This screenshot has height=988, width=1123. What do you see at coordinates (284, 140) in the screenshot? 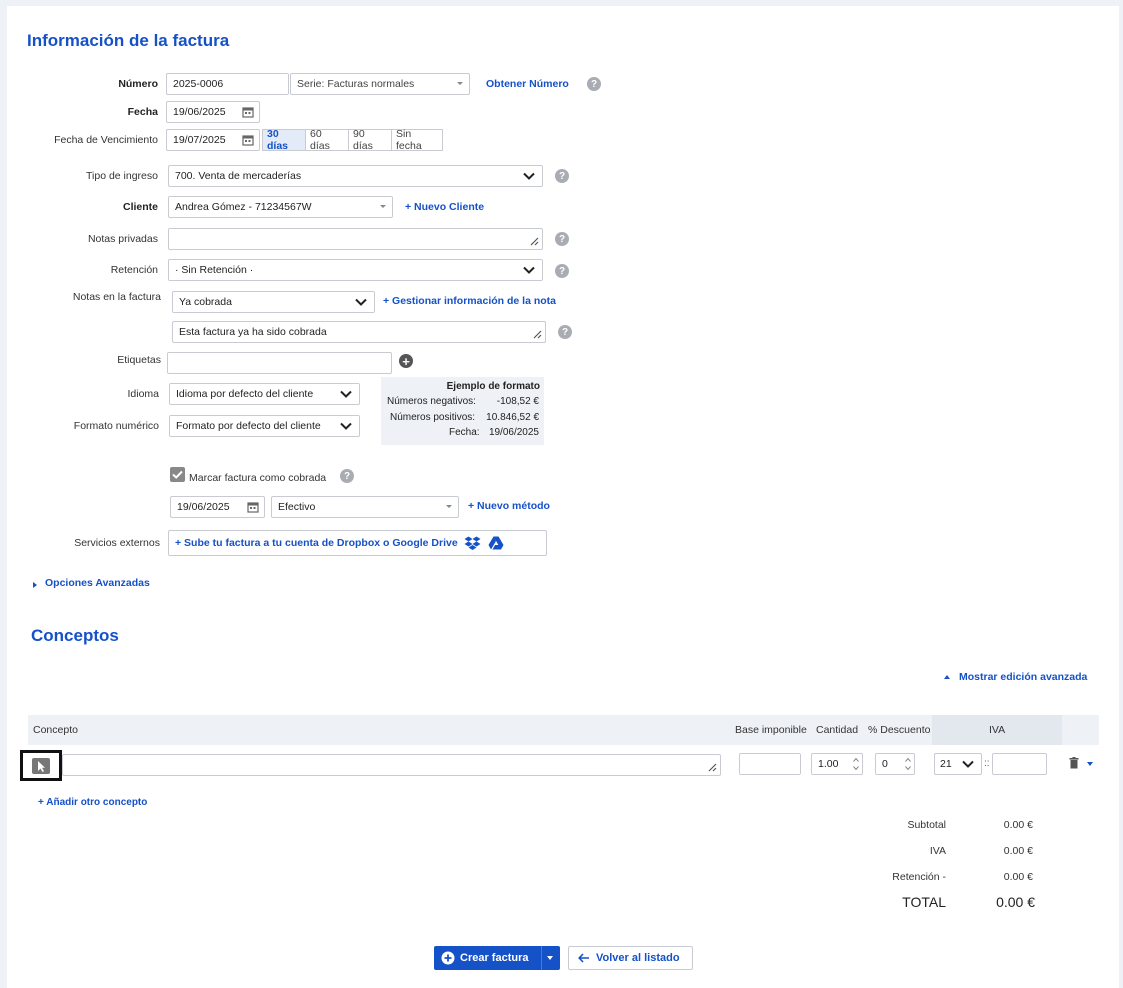
I see `vencimiento-30-button: 30 días` at bounding box center [284, 140].